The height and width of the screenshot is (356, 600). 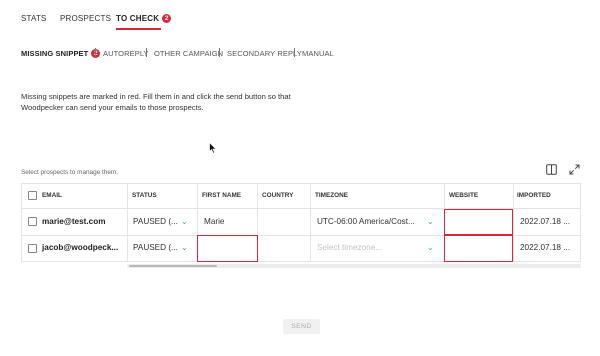 I want to click on select-all-checkbox, so click(x=32, y=195).